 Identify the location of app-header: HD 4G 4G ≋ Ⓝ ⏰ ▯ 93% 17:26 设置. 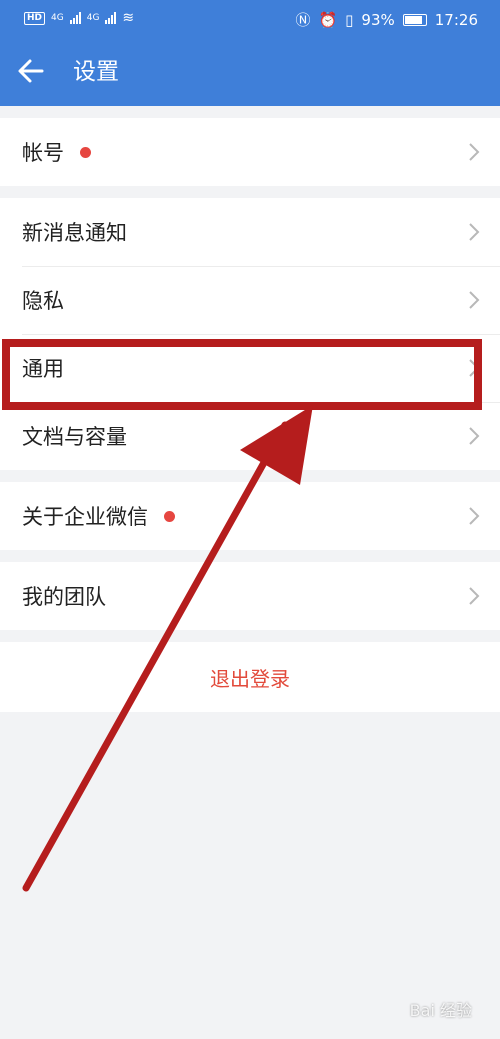
(250, 53).